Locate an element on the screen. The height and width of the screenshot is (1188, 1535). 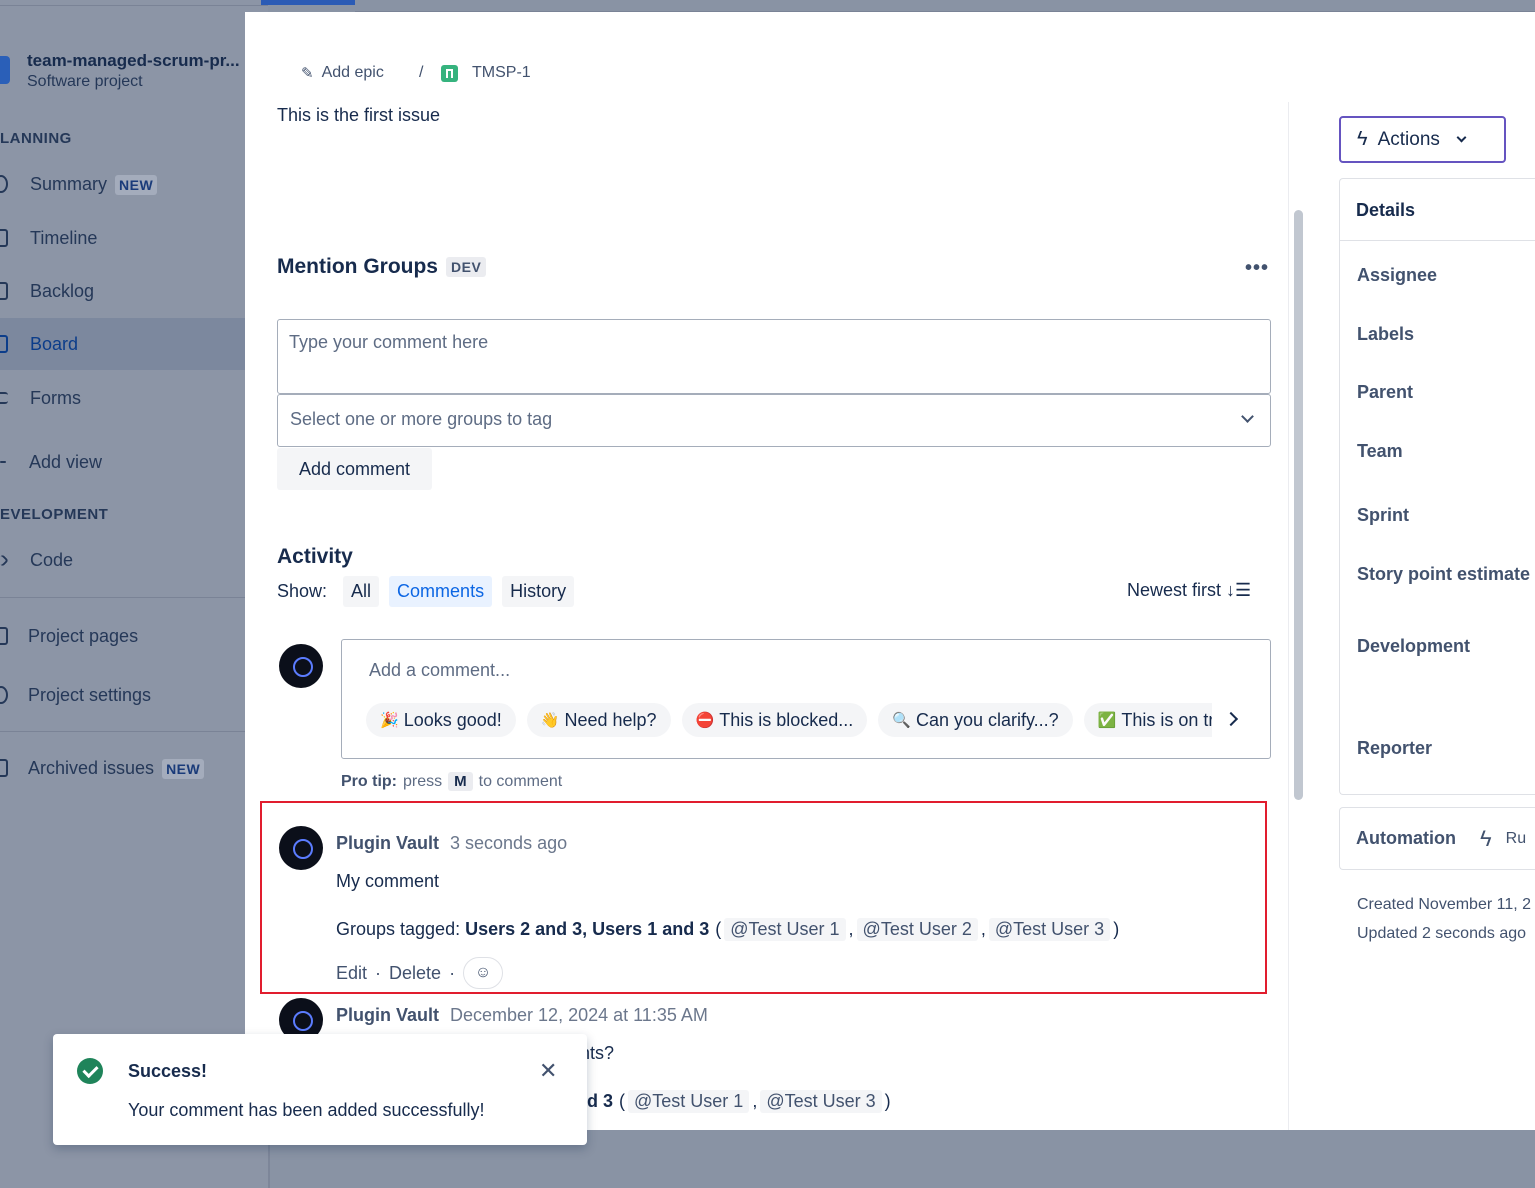
filter-history-button: History is located at coordinates (538, 591).